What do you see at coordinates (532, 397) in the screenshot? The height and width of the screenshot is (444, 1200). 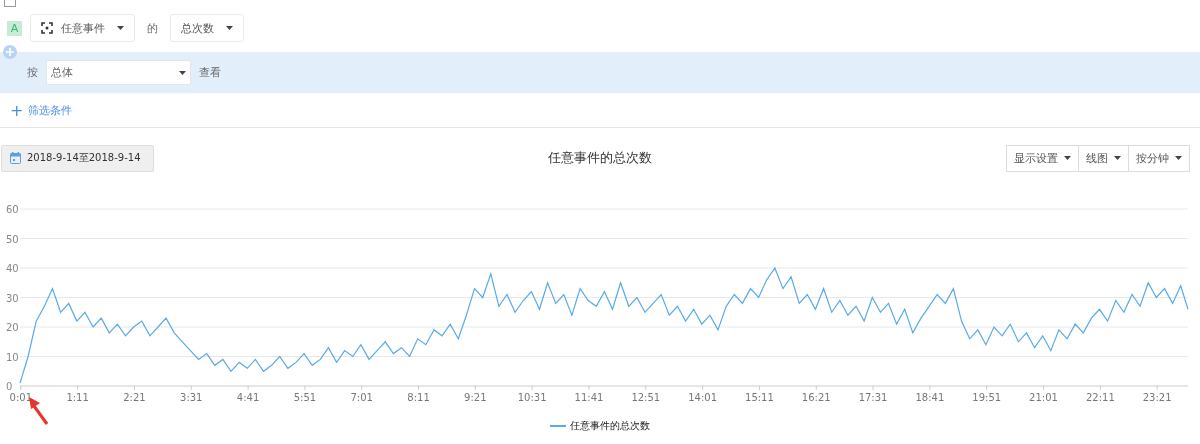 I see `axis-label: 10:31` at bounding box center [532, 397].